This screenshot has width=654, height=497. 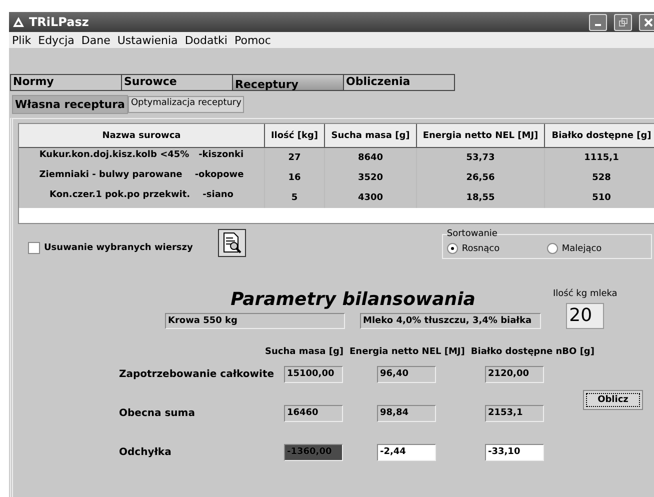 I want to click on milk-field: Mleko 4,0% tłuszczu, 3,4% białka, so click(x=450, y=321).